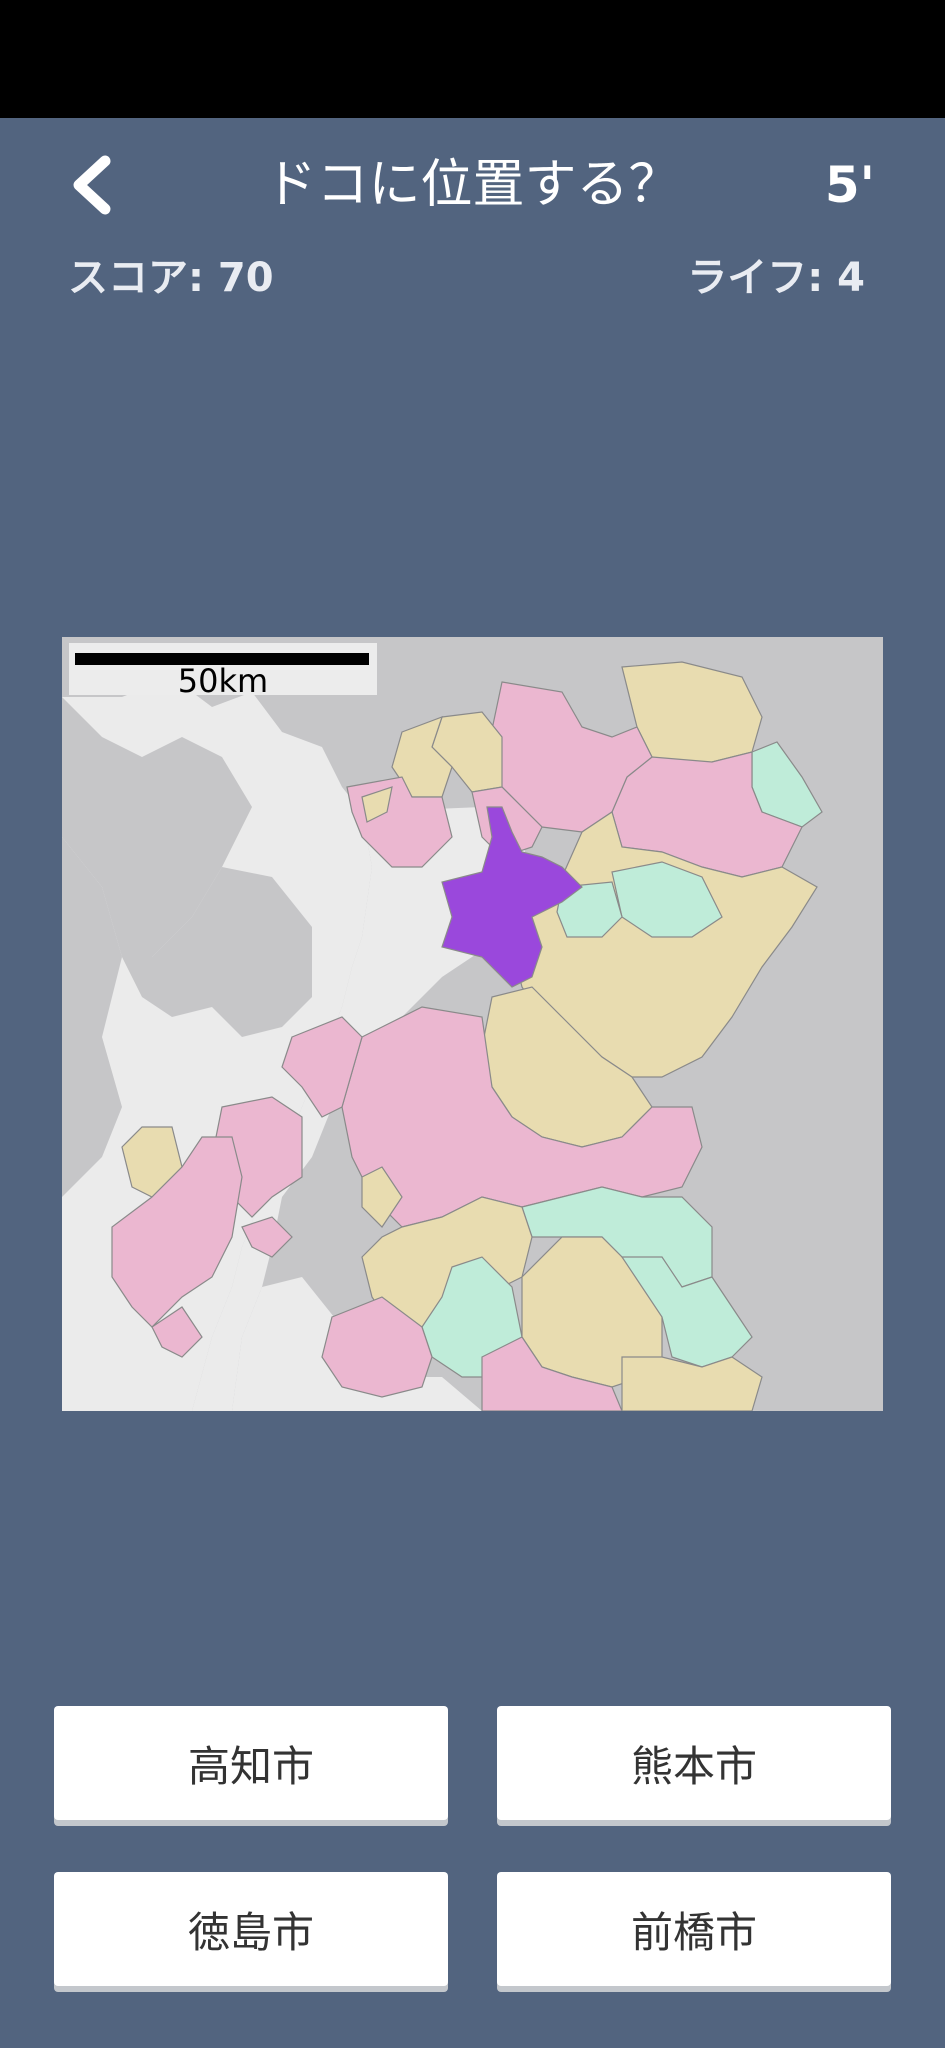 Image resolution: width=945 pixels, height=2048 pixels. I want to click on map-scale: 50km, so click(223, 671).